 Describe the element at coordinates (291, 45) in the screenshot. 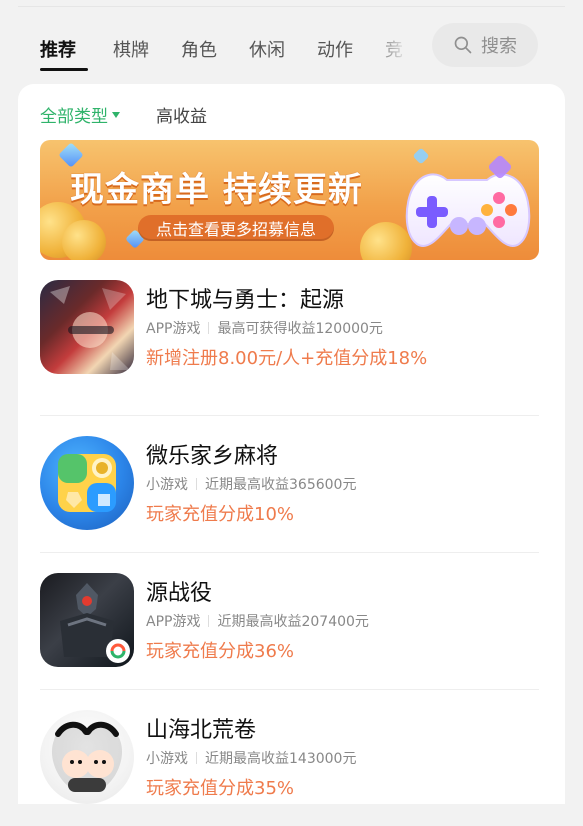

I see `category-tabs: 推荐 棋牌 角色 休闲 动作 竞 搜索` at that location.